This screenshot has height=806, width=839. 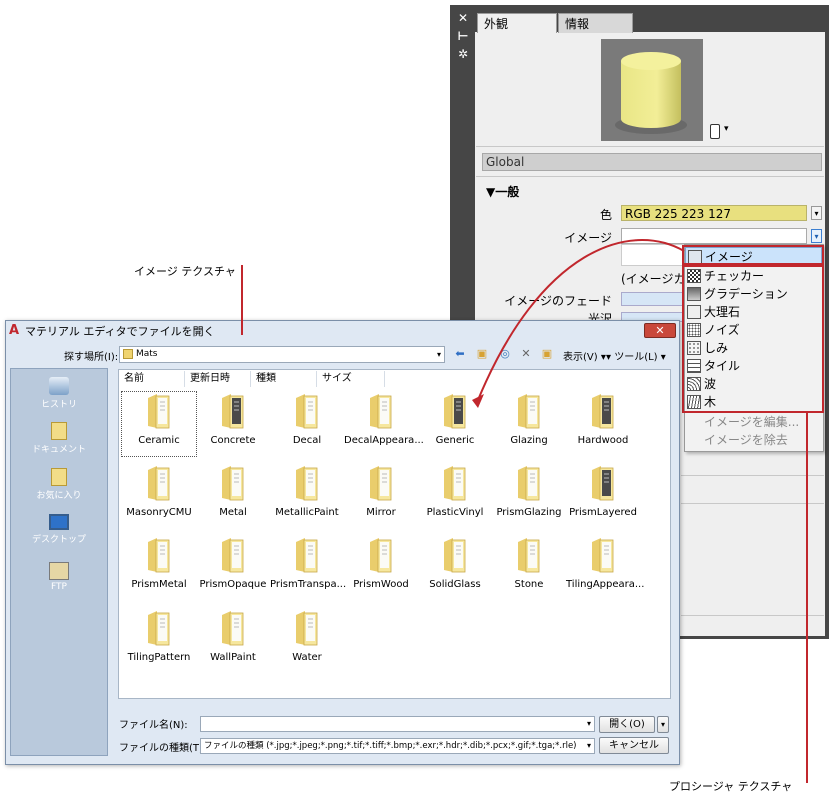 I want to click on file-type-label: ファイルの種類(T):, so click(x=163, y=748).